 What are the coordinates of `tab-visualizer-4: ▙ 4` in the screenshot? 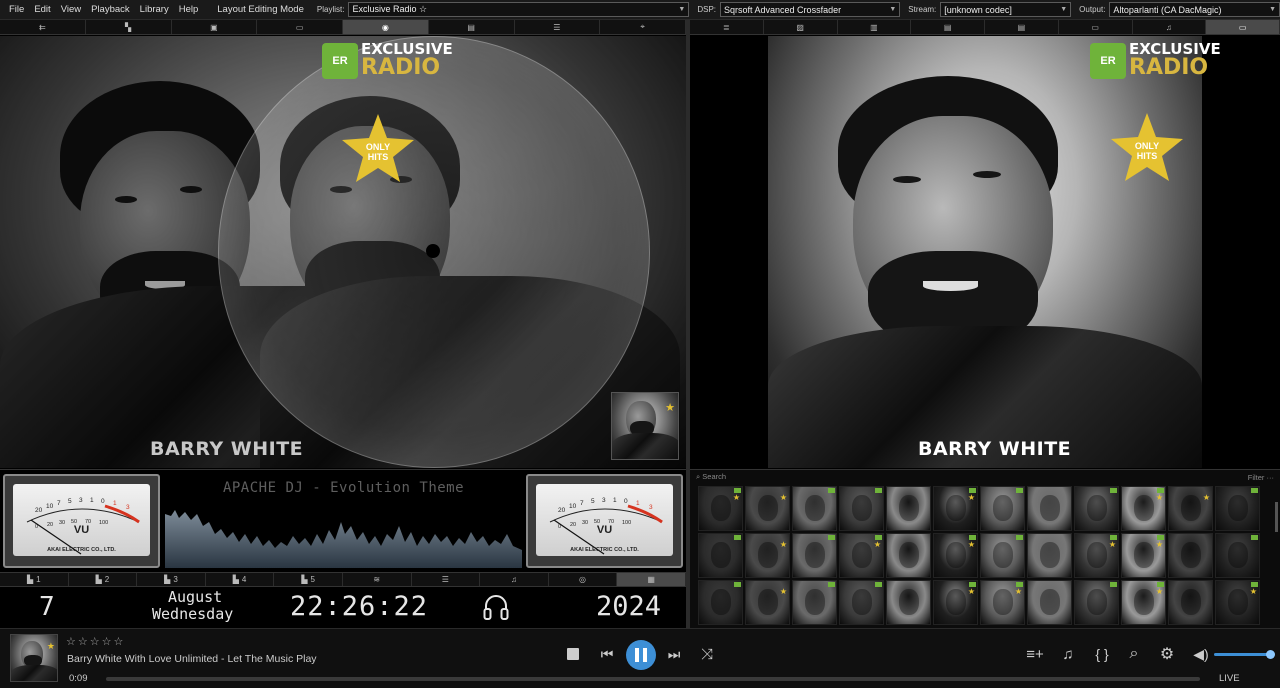 It's located at (240, 579).